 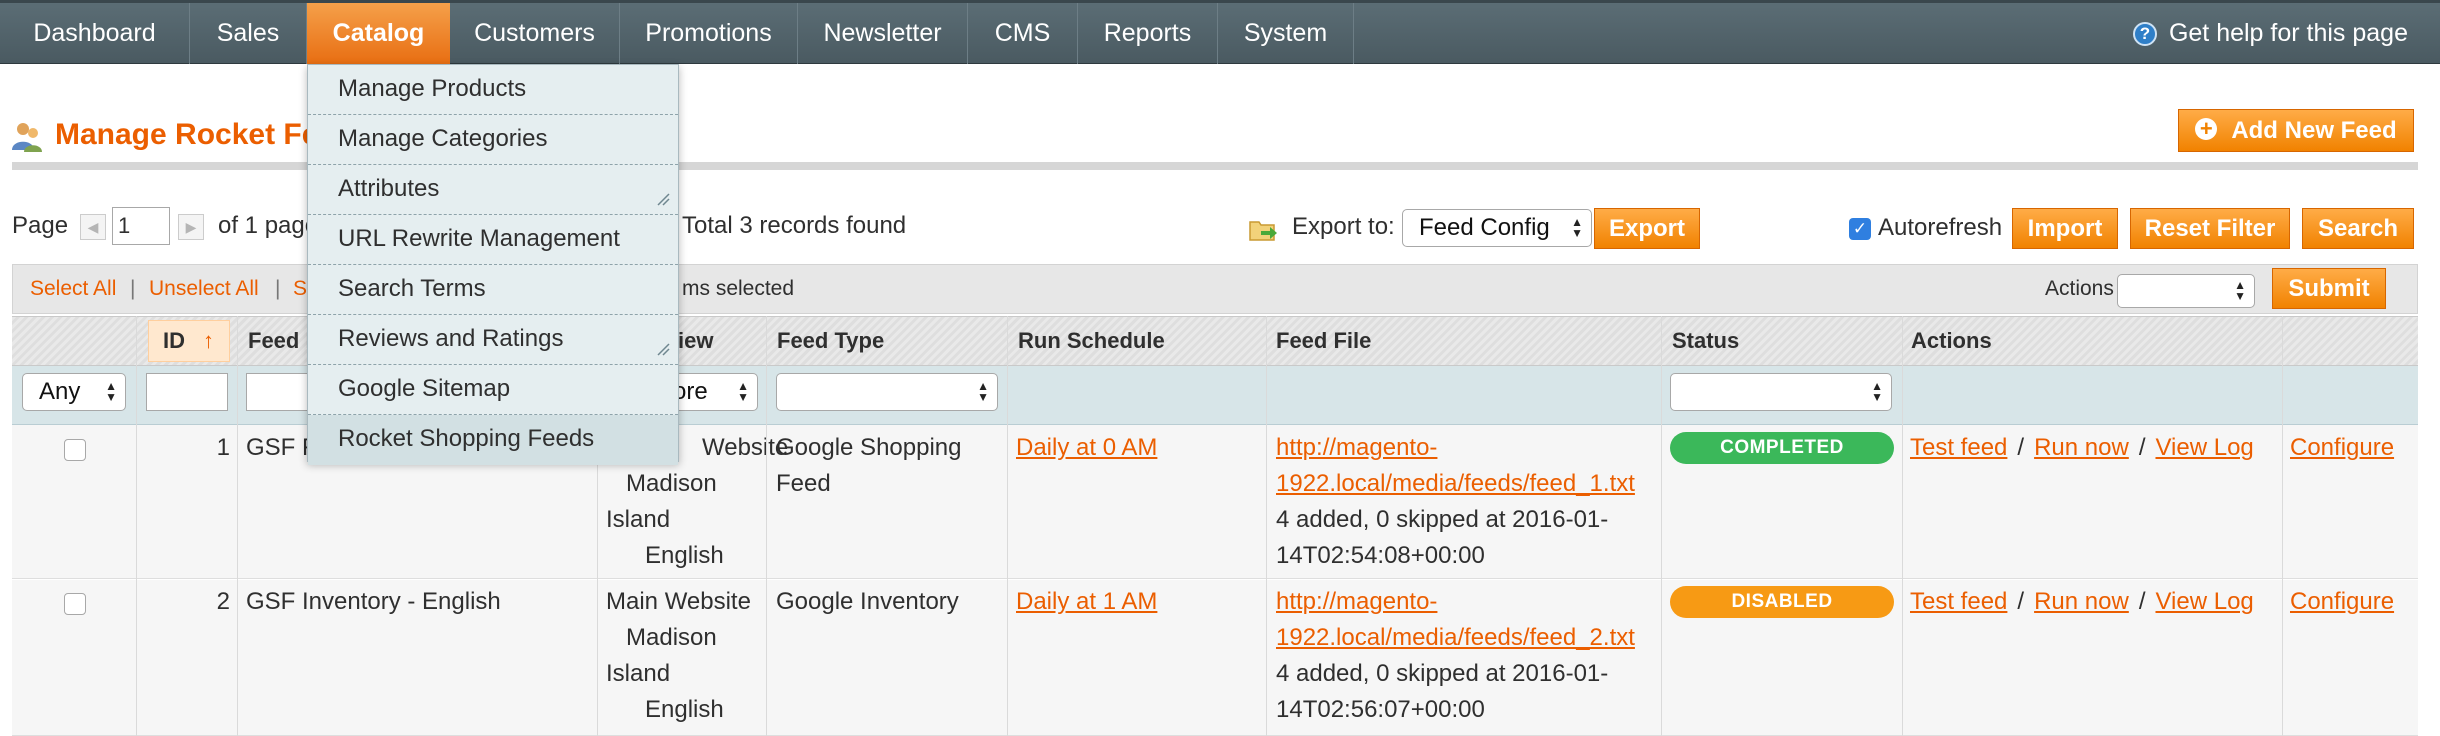 I want to click on plus-icon: +, so click(x=2206, y=129).